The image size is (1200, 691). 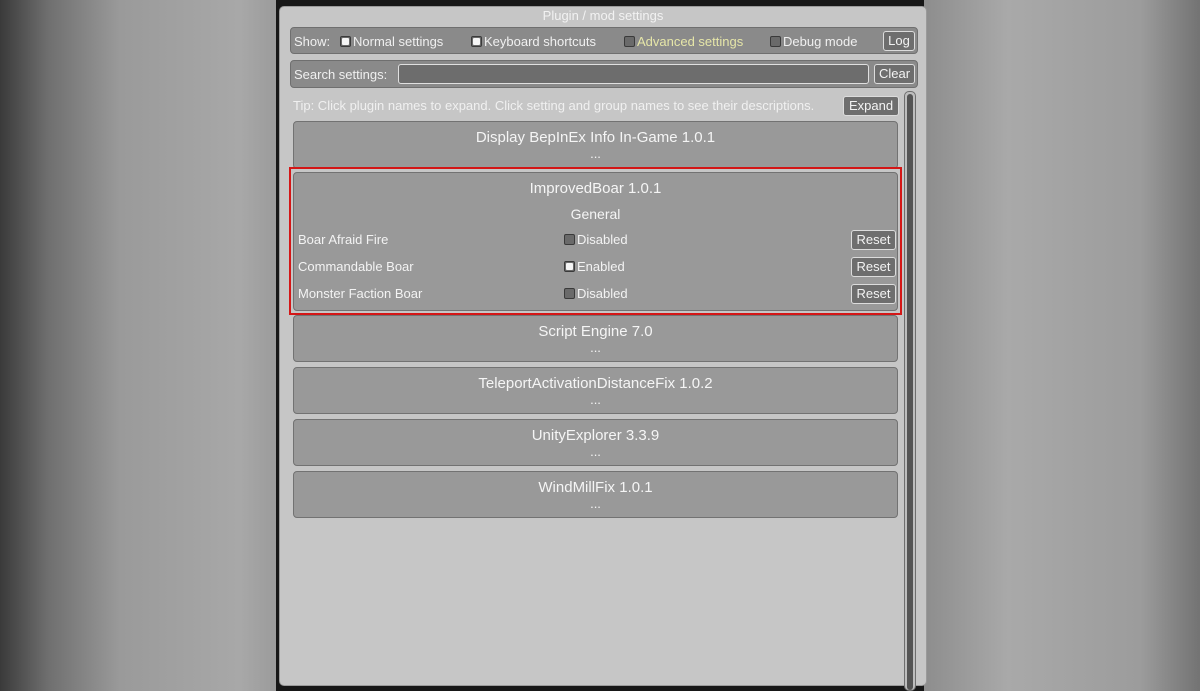 I want to click on plugin-name: Script Engine 7.0, so click(x=595, y=331).